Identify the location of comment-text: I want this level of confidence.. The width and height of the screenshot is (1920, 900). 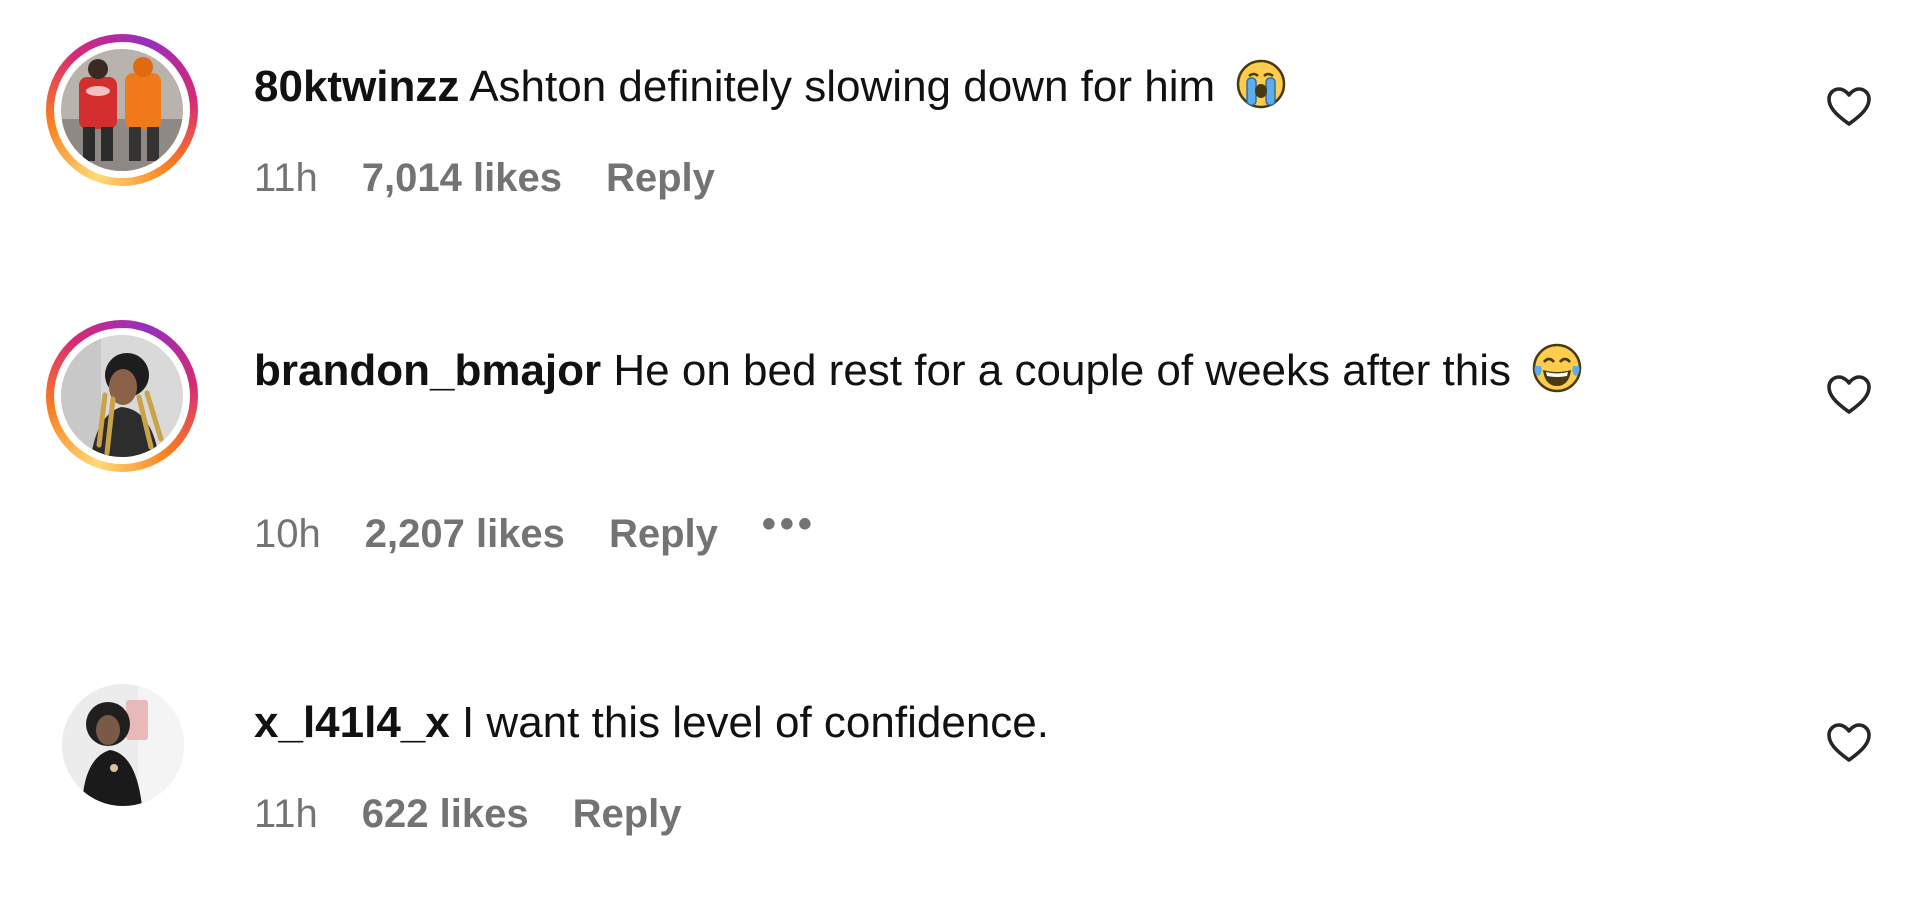
(755, 722).